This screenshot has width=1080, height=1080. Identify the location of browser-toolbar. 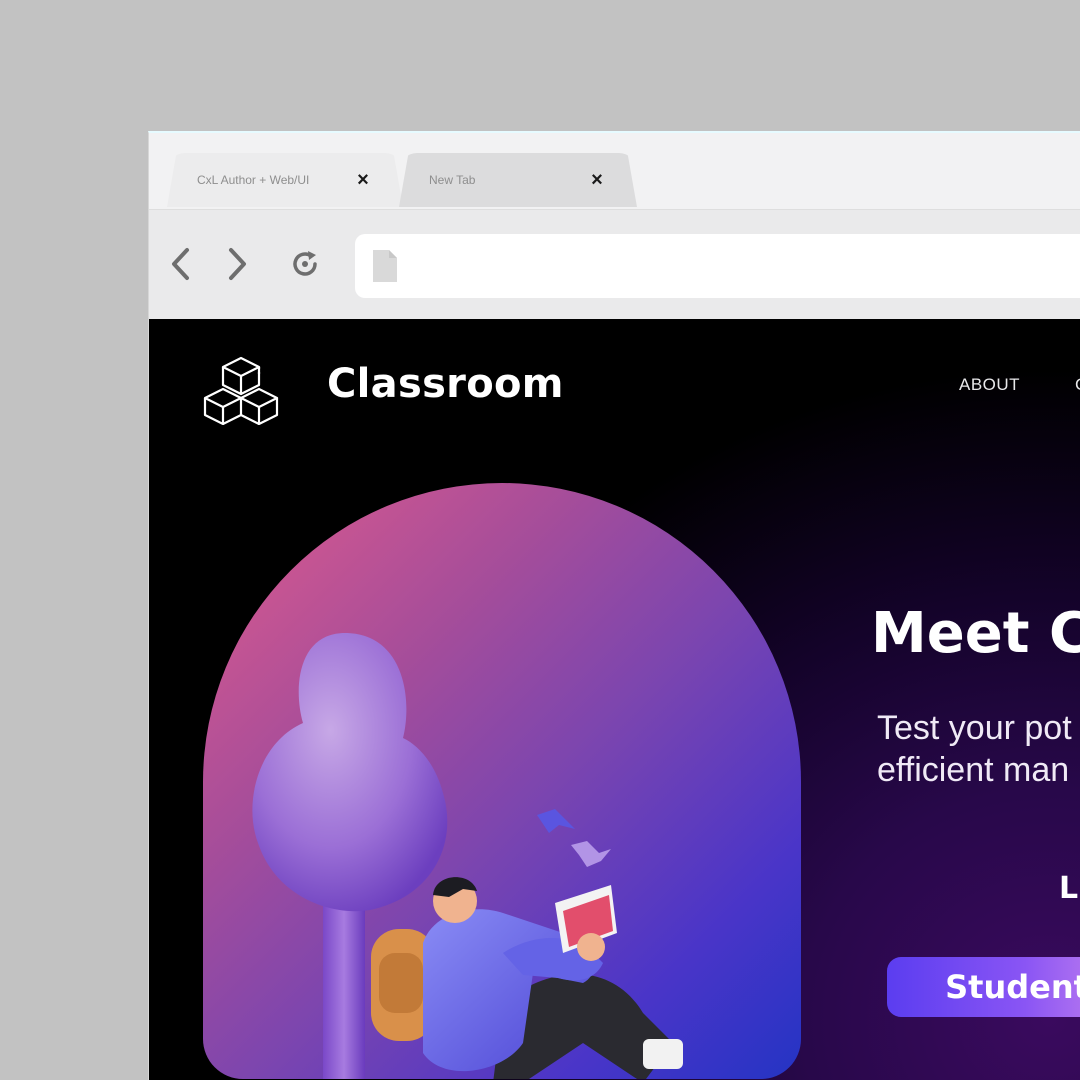
(614, 264).